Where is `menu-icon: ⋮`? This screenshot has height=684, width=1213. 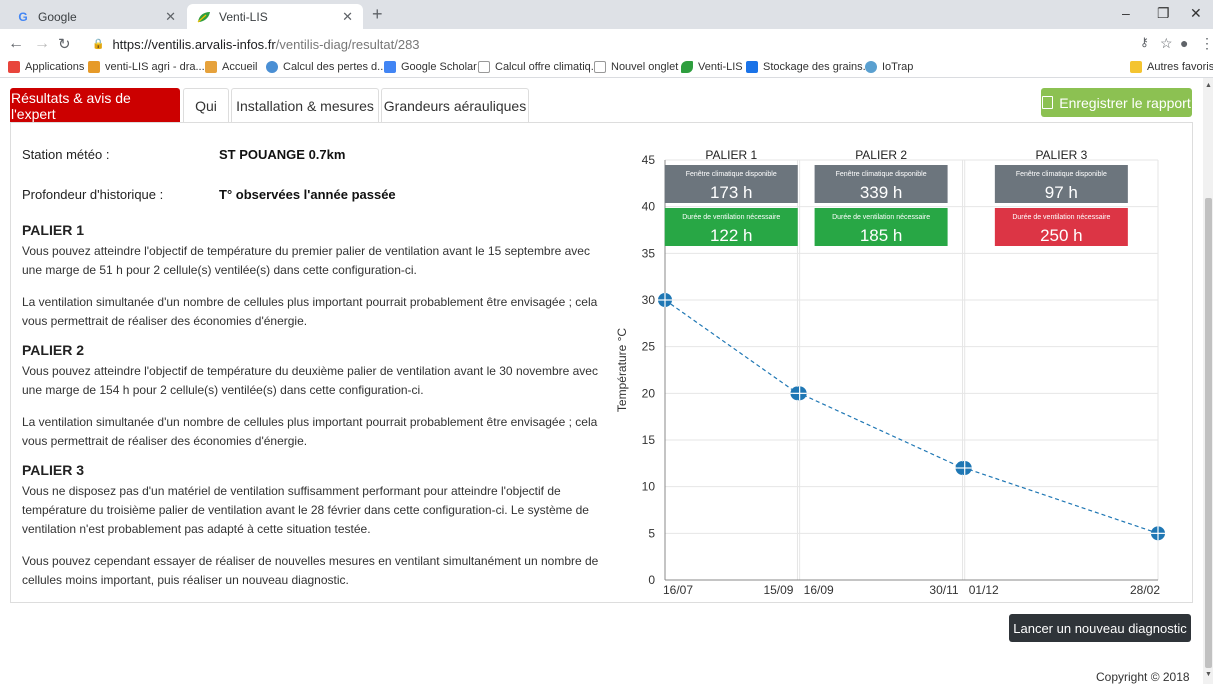
menu-icon: ⋮ is located at coordinates (1206, 43).